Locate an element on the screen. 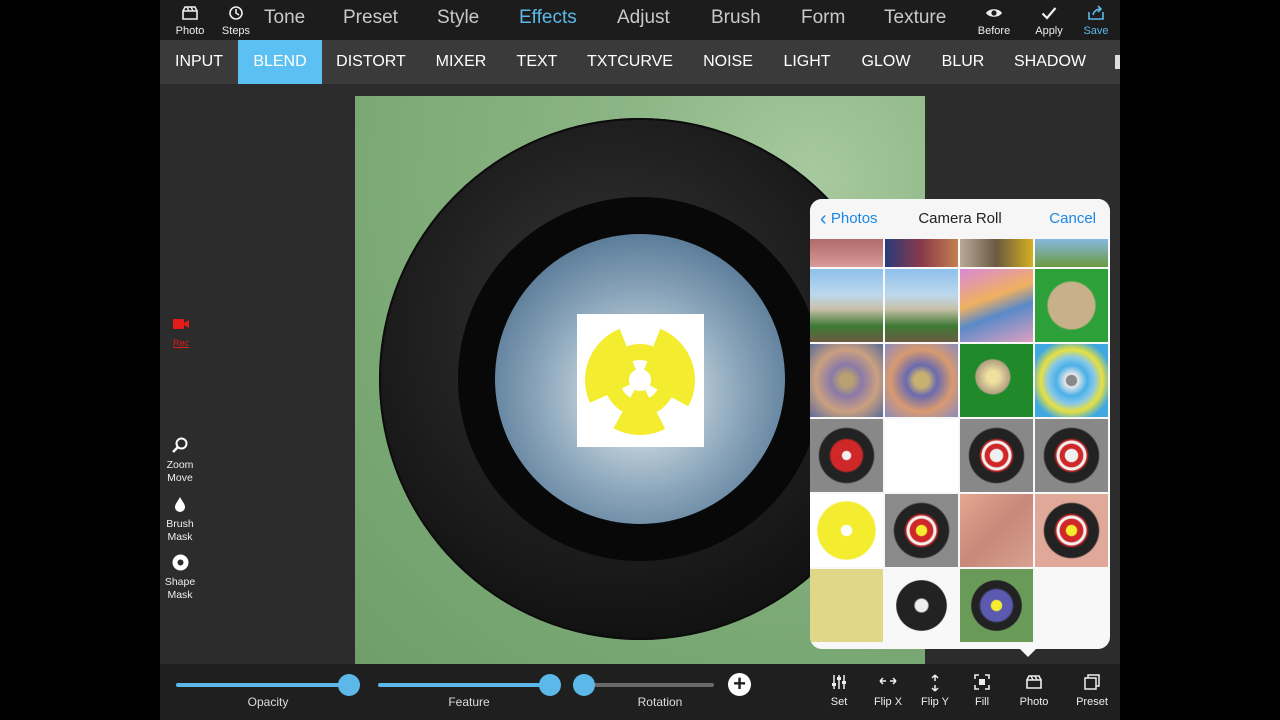 This screenshot has height=720, width=1280. plus-icon: + is located at coordinates (739, 683).